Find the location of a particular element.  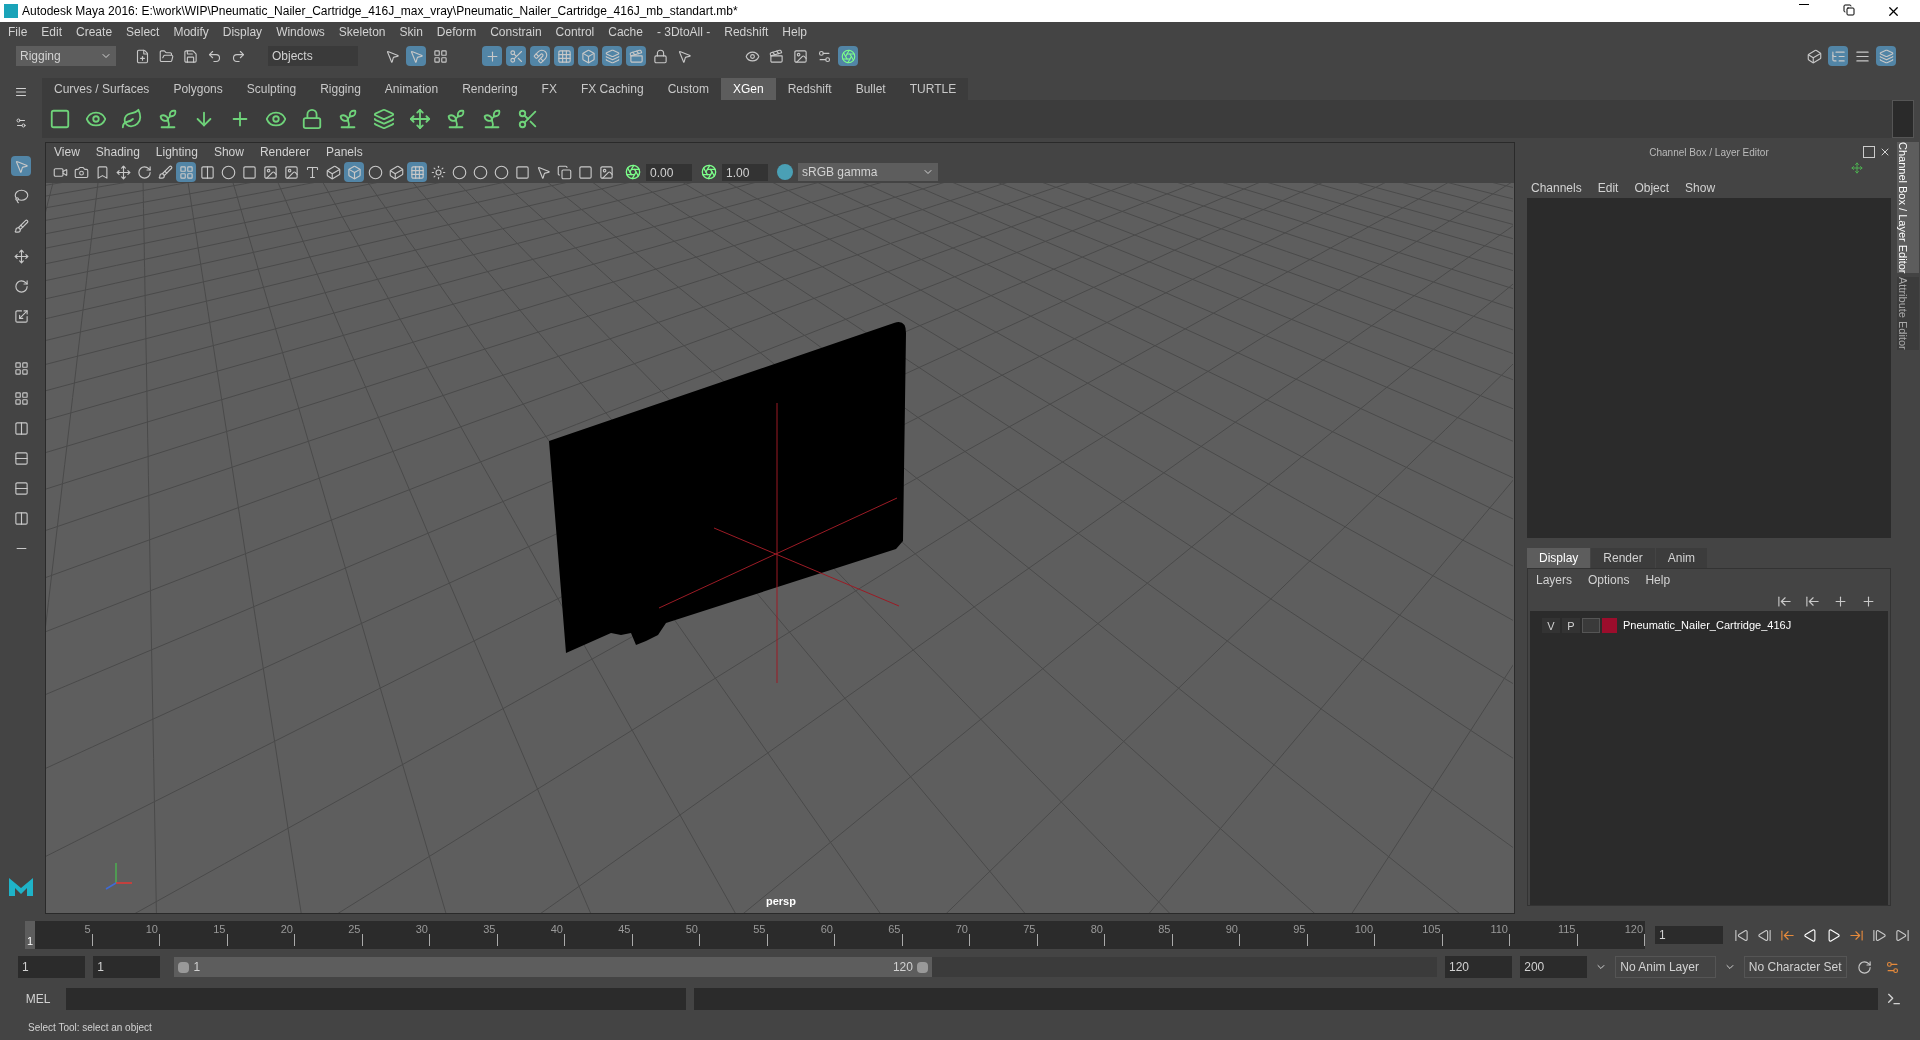

settings-icon is located at coordinates (21, 122).